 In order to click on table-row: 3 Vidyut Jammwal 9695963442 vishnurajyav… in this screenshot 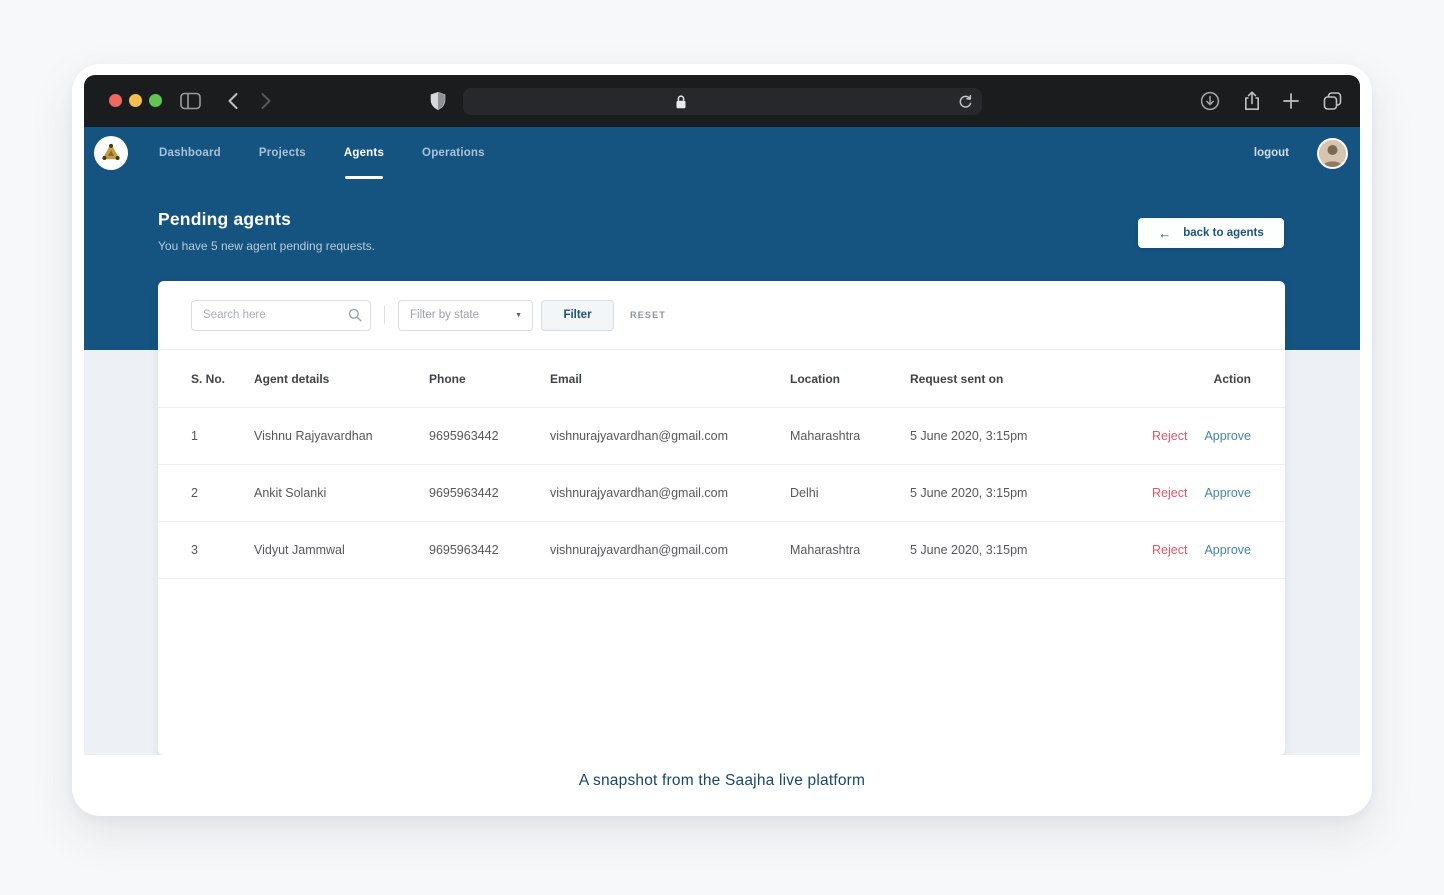, I will do `click(721, 550)`.